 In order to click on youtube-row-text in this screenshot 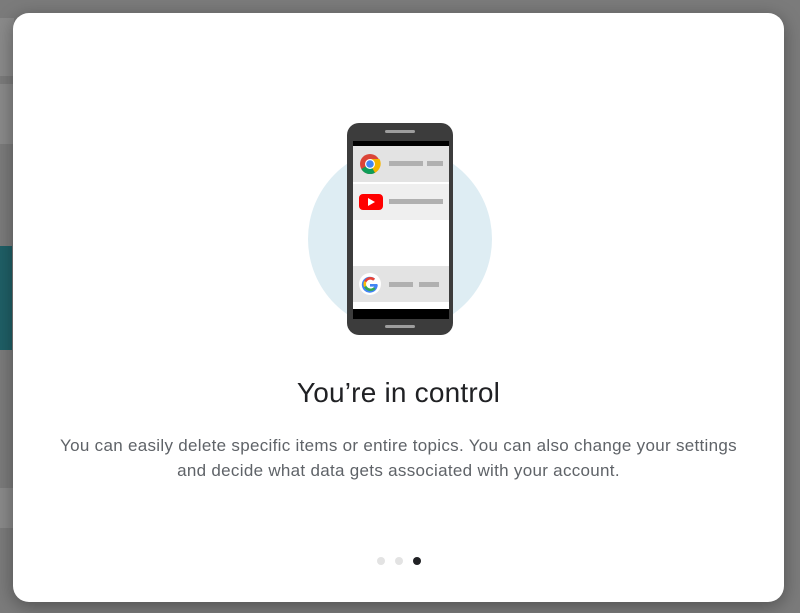, I will do `click(416, 201)`.